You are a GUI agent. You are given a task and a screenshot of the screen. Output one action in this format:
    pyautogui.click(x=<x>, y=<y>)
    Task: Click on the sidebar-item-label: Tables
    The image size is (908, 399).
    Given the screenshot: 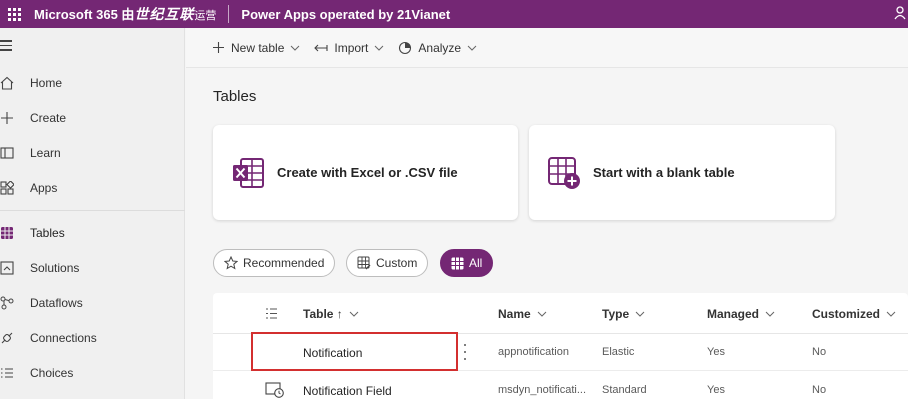 What is the action you would take?
    pyautogui.click(x=47, y=233)
    